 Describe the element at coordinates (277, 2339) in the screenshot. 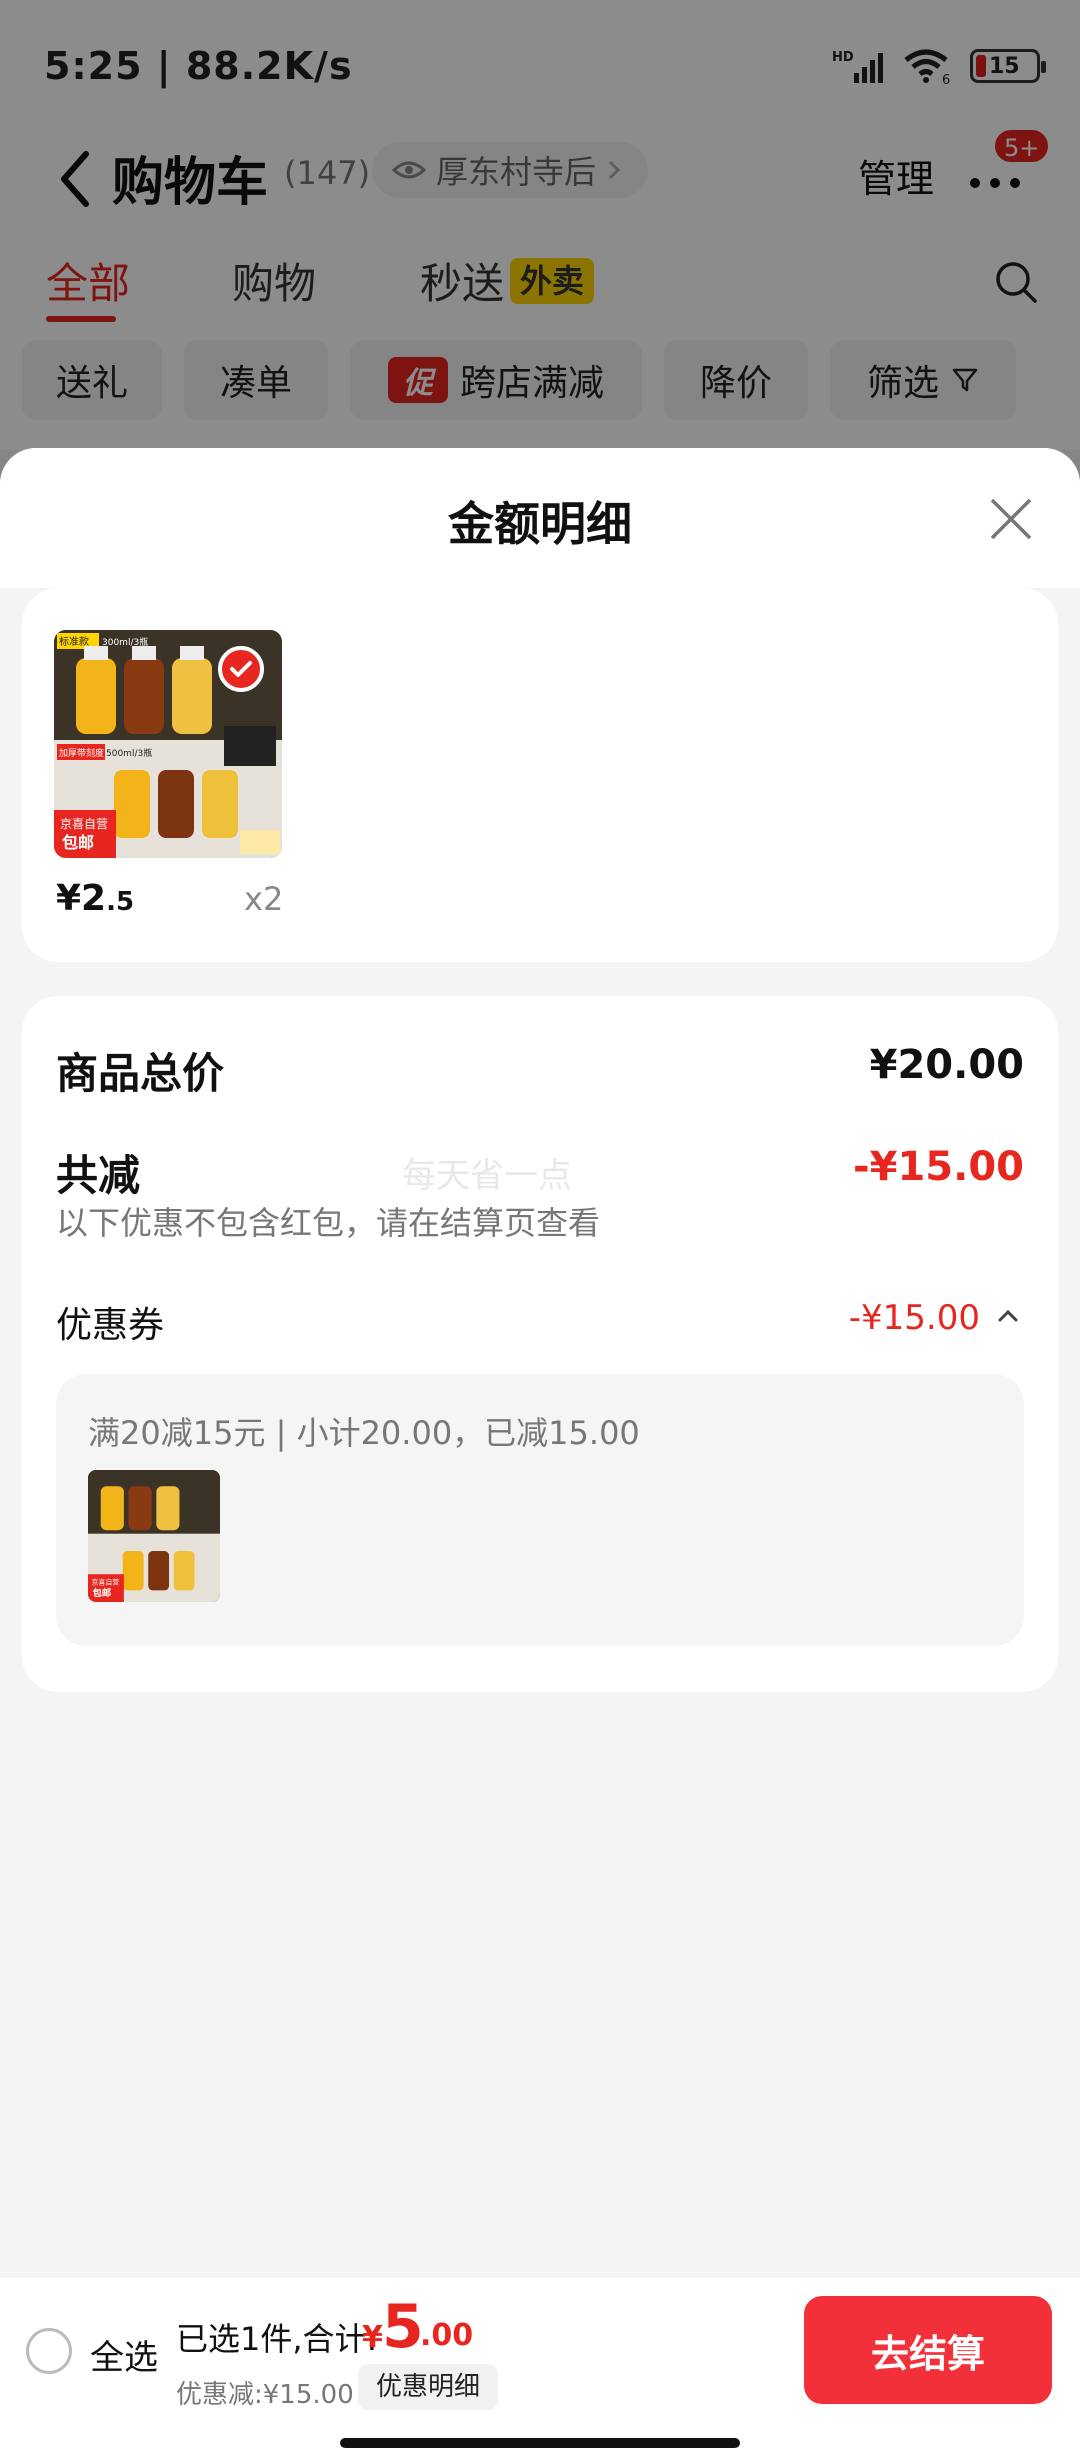

I see `selected-summary: 已选1件,合计:` at that location.